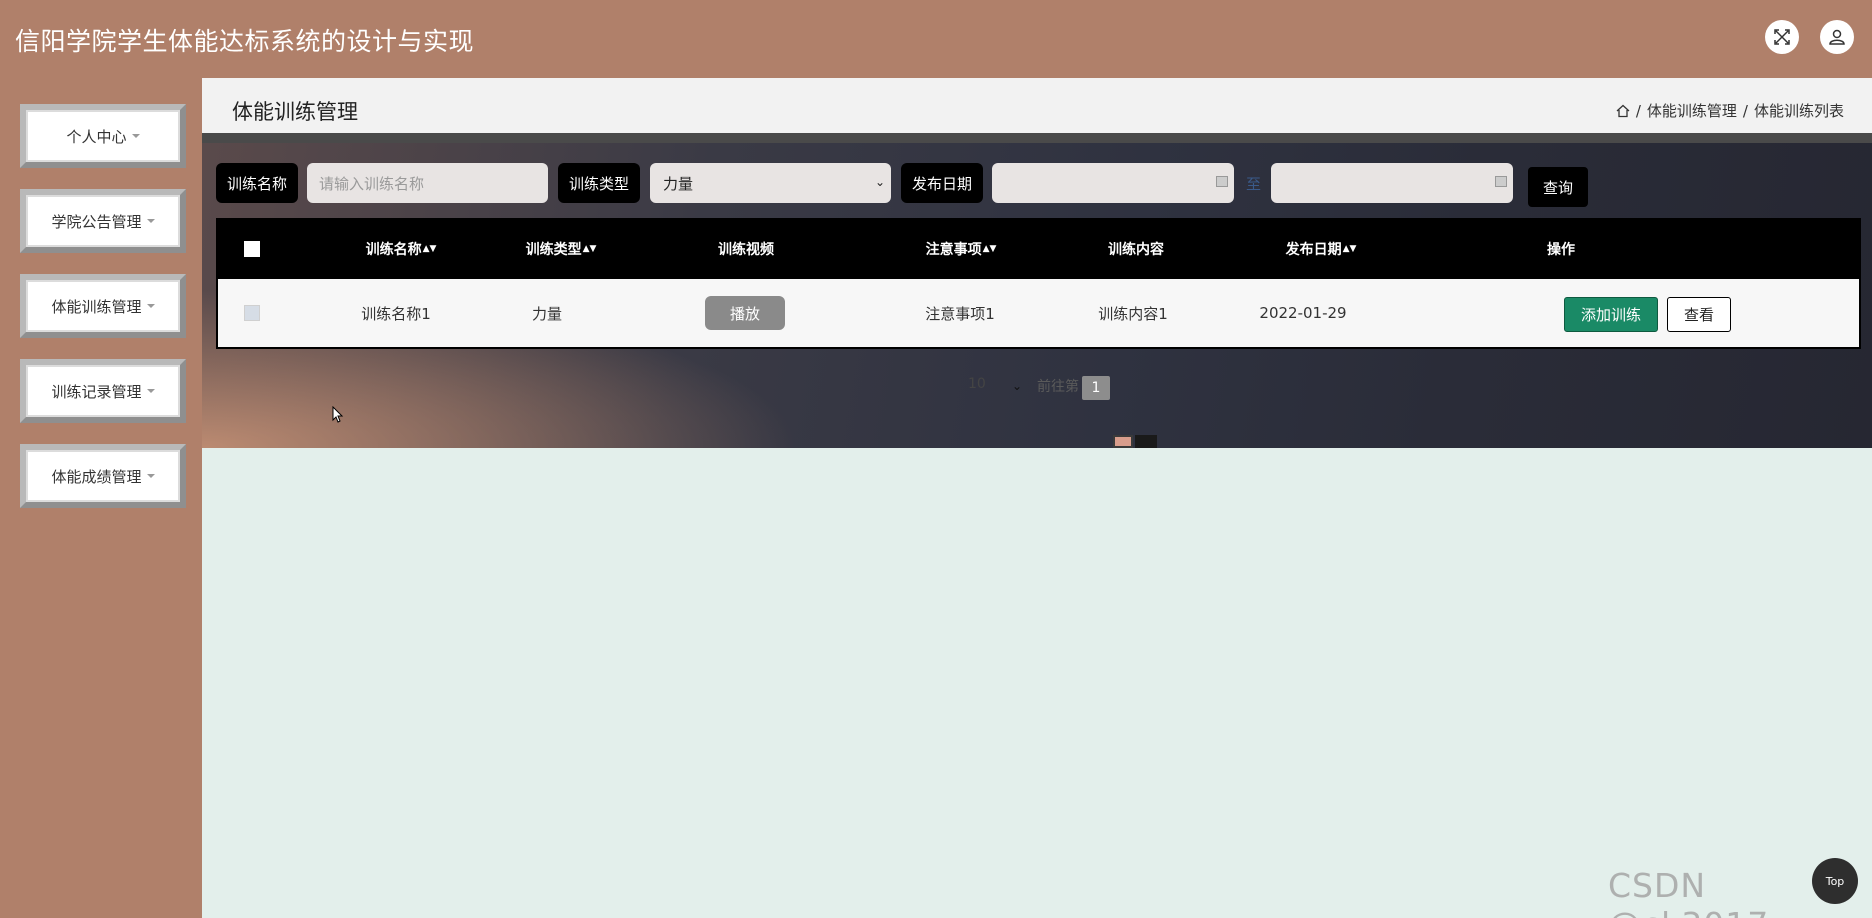  Describe the element at coordinates (338, 414) in the screenshot. I see `mouse-cursor-icon` at that location.